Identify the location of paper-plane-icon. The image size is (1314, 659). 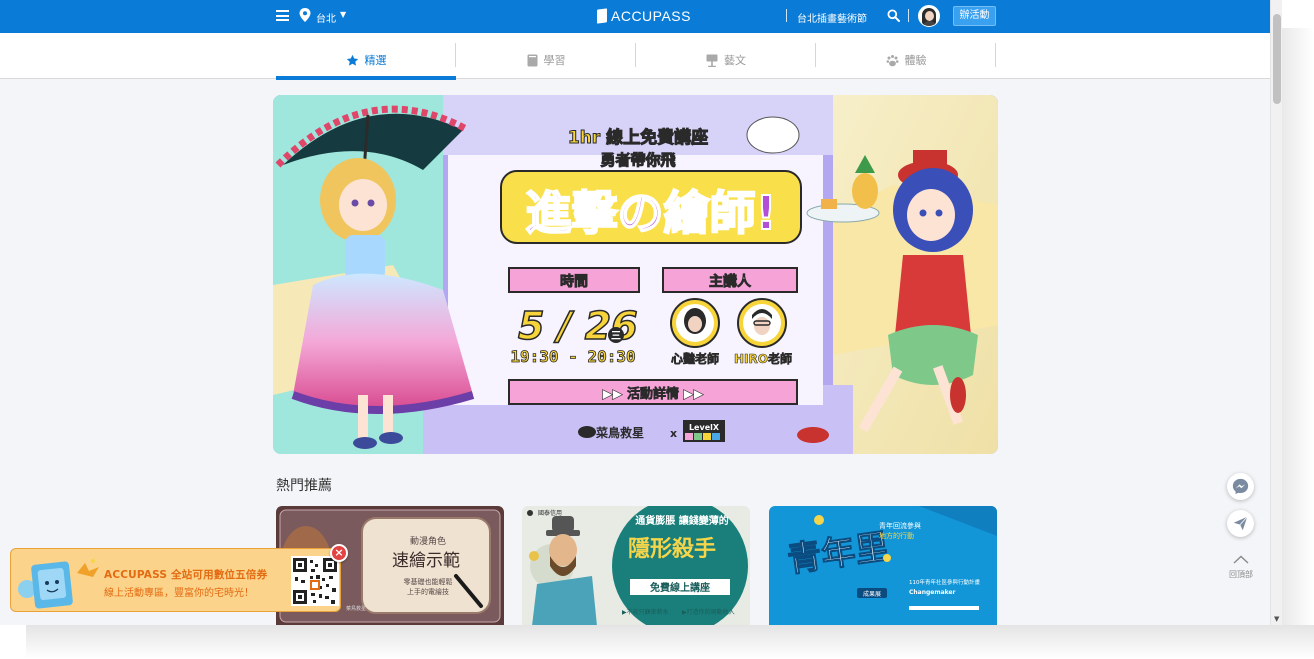
(1240, 523).